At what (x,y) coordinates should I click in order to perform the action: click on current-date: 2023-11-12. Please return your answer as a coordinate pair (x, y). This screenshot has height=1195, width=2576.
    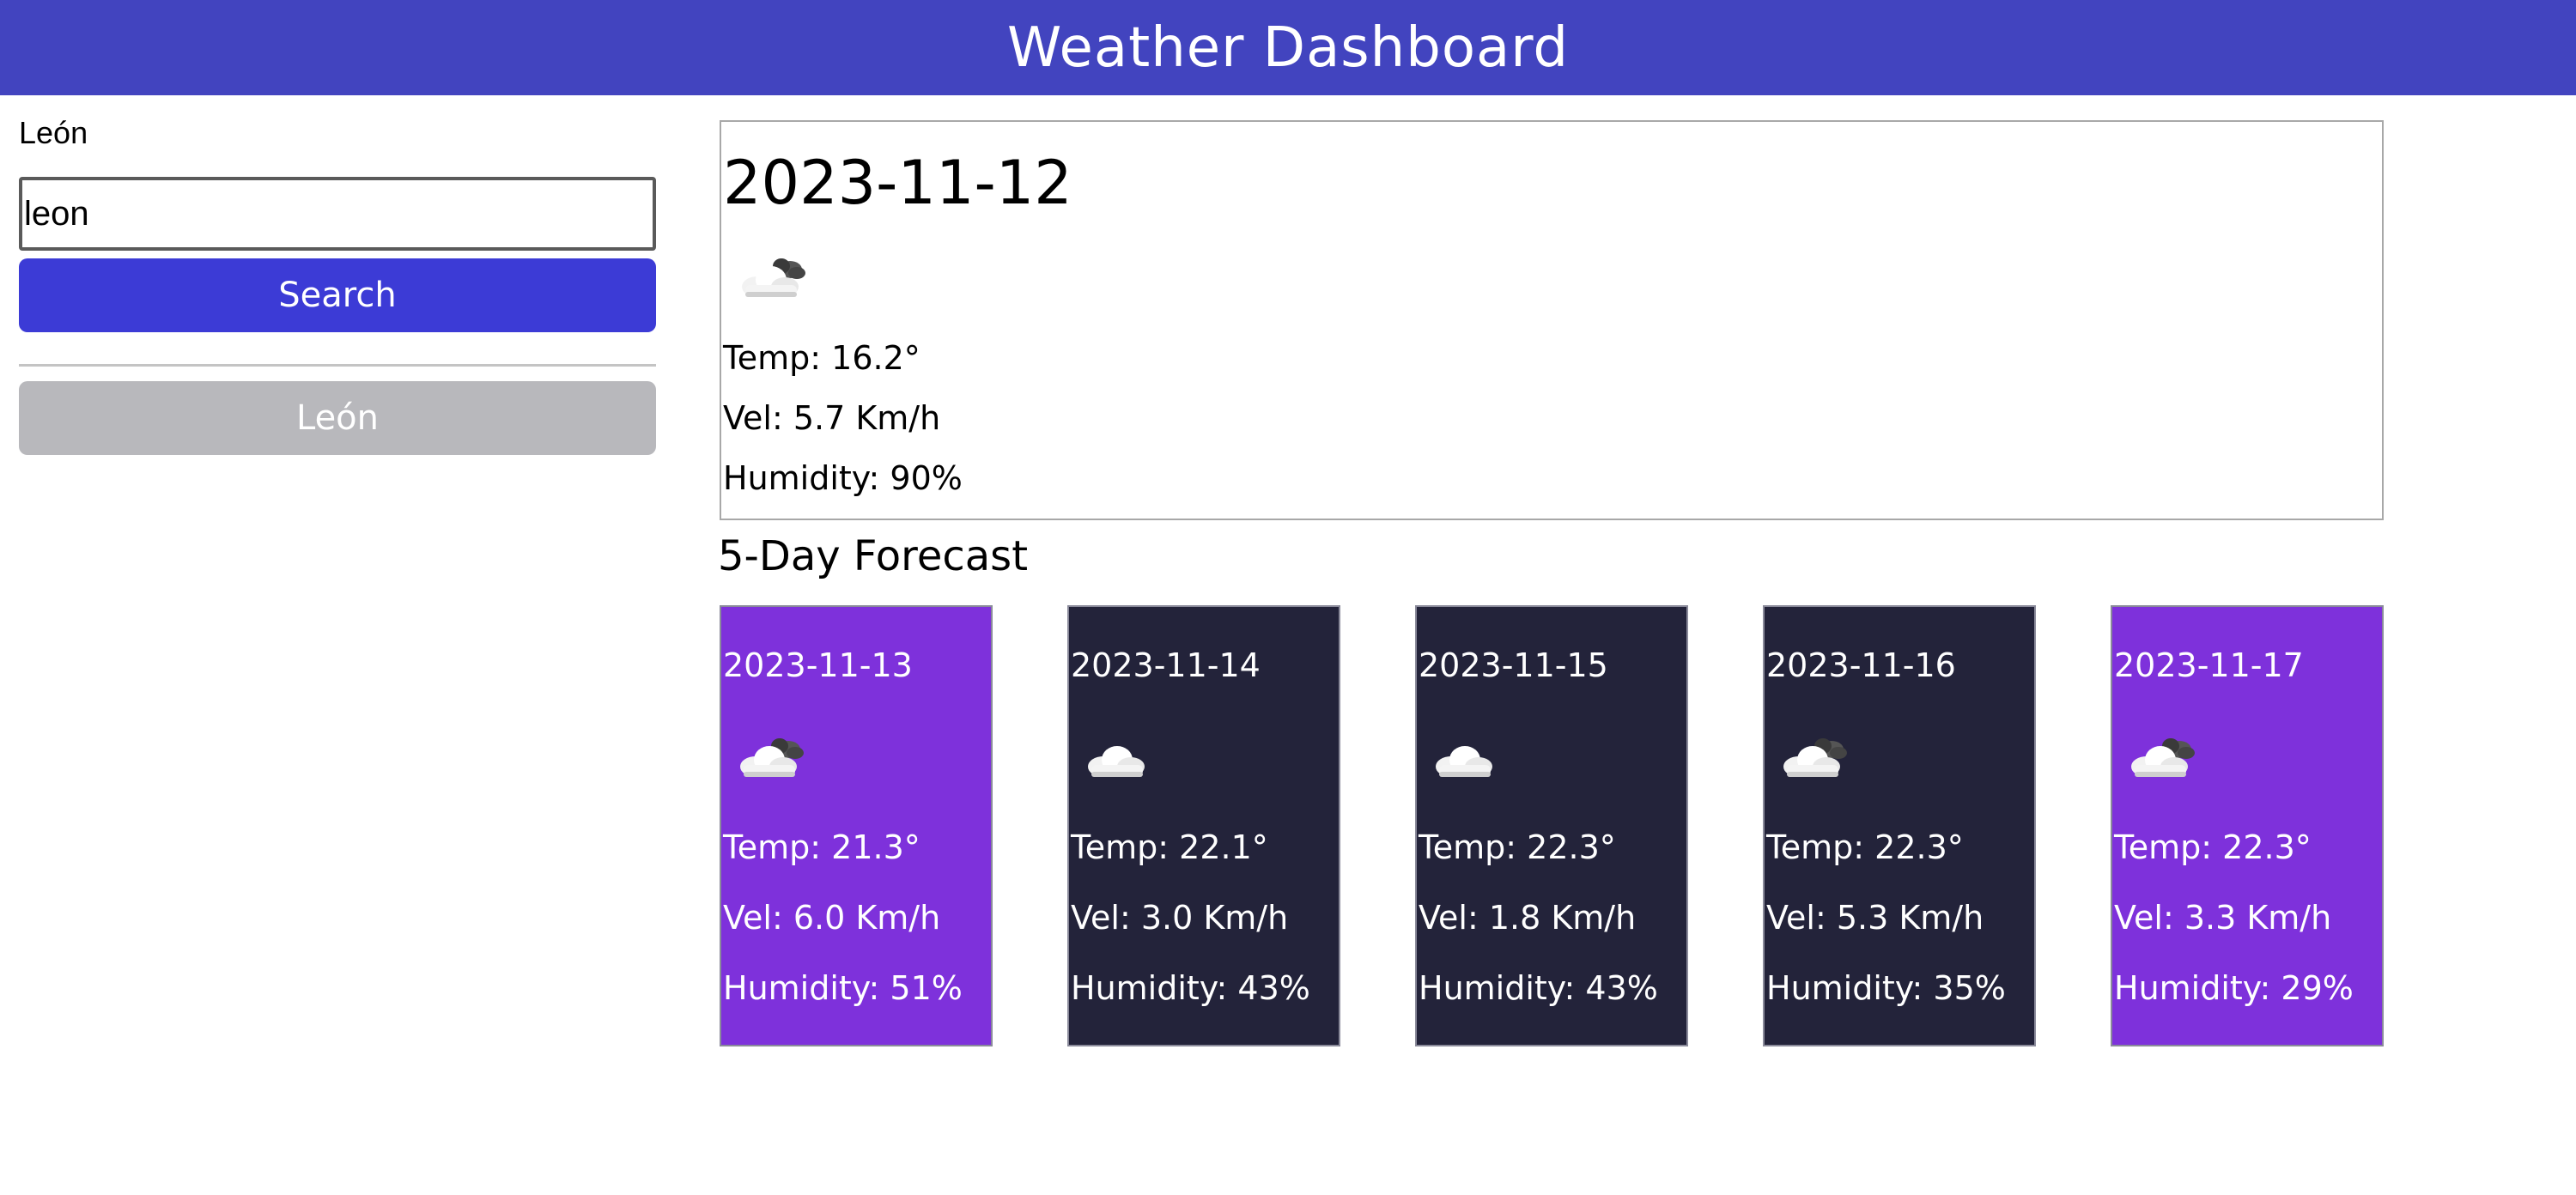
    Looking at the image, I should click on (897, 183).